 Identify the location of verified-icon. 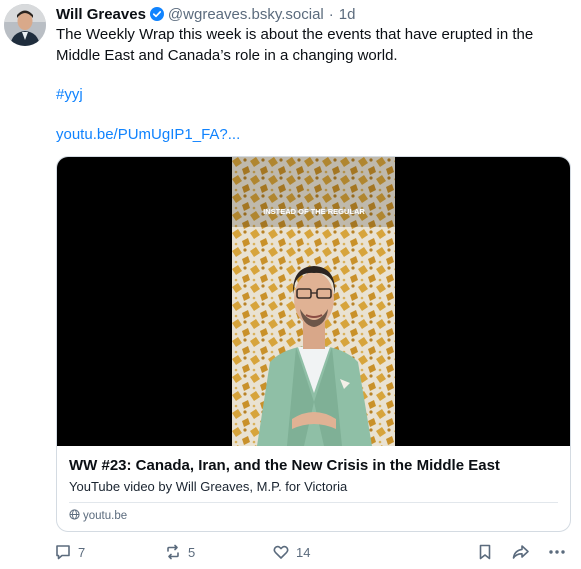
(156, 14).